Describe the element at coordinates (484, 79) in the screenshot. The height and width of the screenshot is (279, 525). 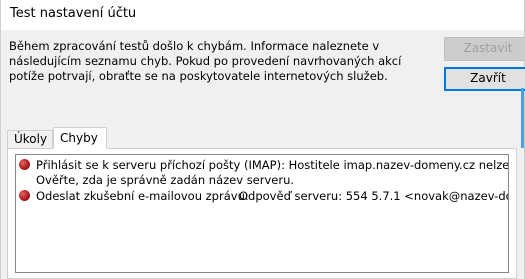
I see `close-button: Zavřít` at that location.